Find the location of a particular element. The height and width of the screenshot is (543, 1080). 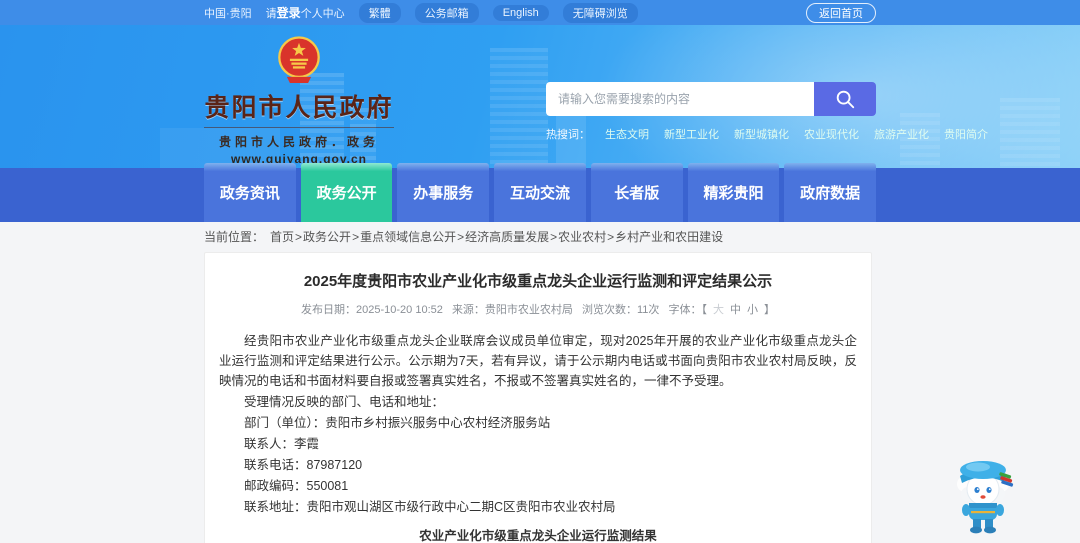

search-icon is located at coordinates (845, 99).